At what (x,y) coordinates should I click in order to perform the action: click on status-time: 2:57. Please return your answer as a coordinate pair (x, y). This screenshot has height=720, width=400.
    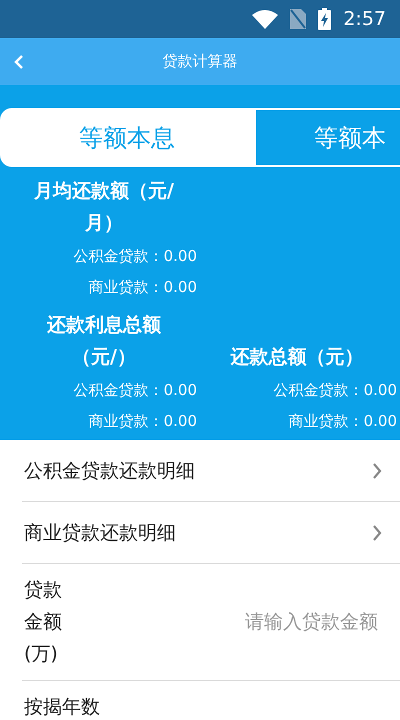
    Looking at the image, I should click on (364, 19).